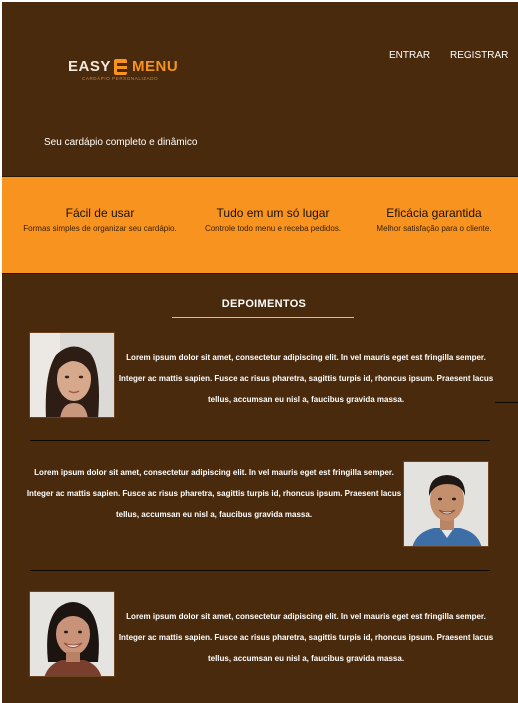  Describe the element at coordinates (479, 55) in the screenshot. I see `register-link: REGISTRAR` at that location.